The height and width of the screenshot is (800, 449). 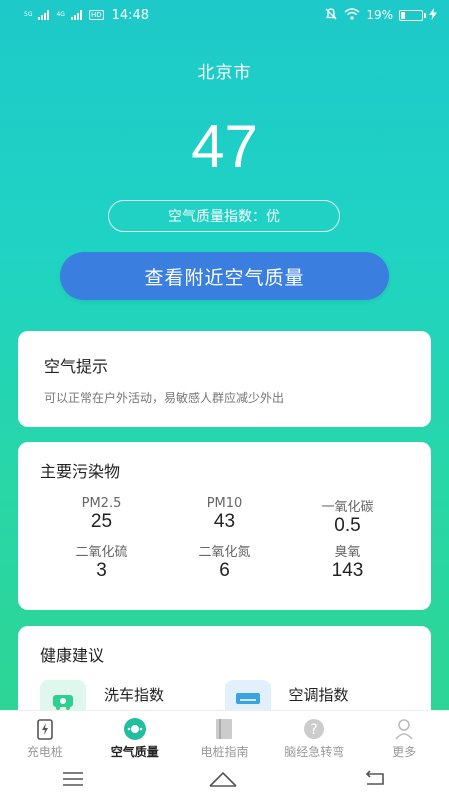 What do you see at coordinates (403, 15) in the screenshot?
I see `battery-fill` at bounding box center [403, 15].